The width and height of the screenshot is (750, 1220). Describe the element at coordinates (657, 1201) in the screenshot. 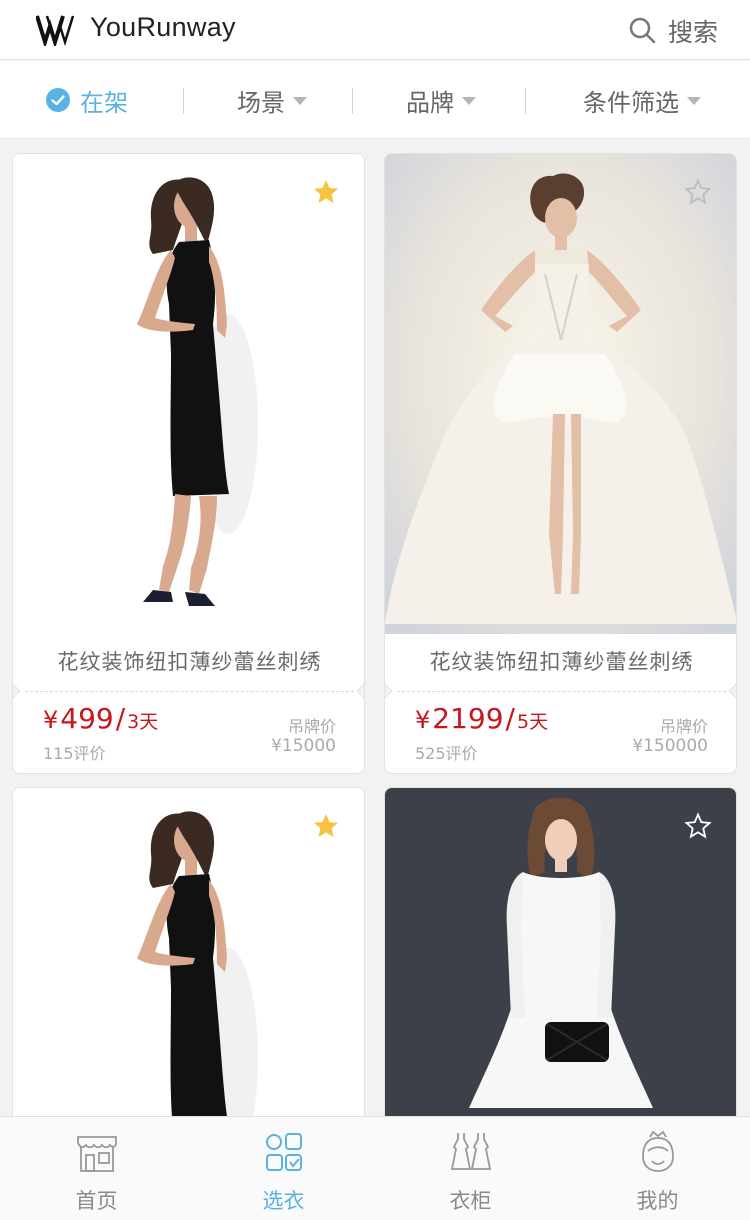

I see `nav-mine-label: 我的` at that location.